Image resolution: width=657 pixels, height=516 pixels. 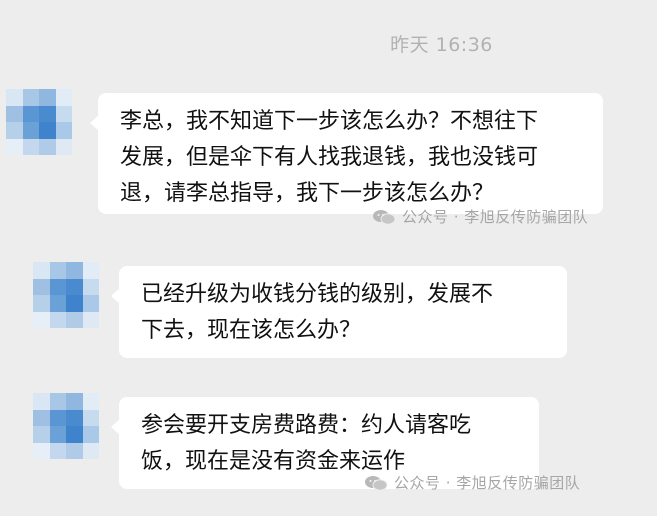 What do you see at coordinates (317, 312) in the screenshot?
I see `message-text: 已经升级为收钱分钱的级别，发展不 下去，现在该怎么办？` at bounding box center [317, 312].